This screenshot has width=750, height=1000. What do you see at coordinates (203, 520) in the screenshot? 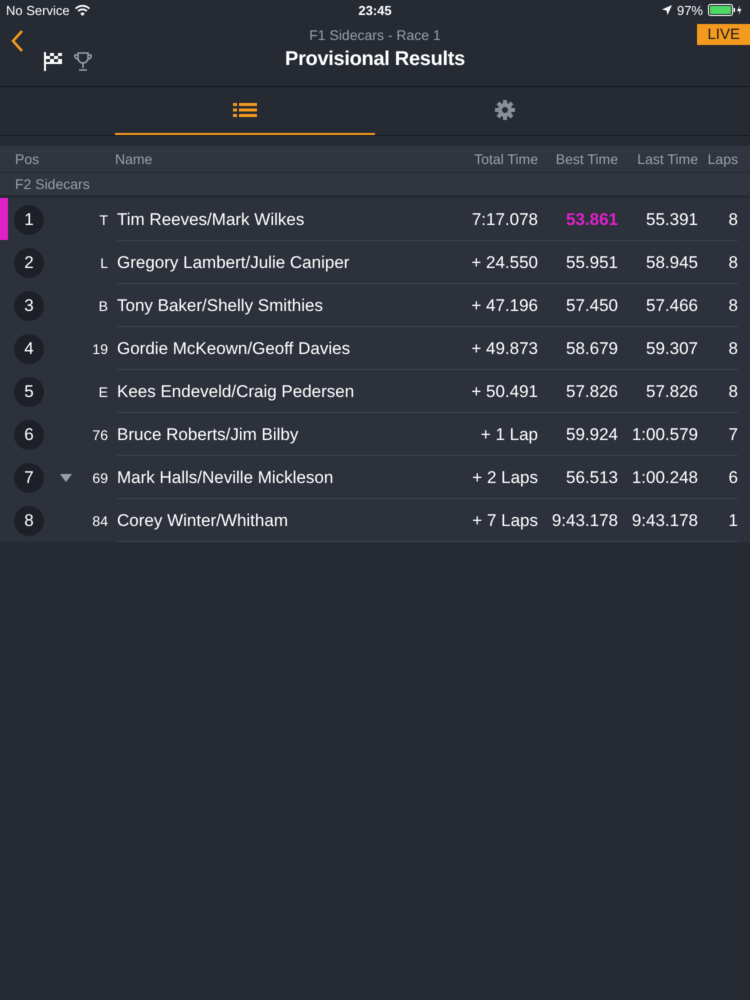
I see `driver-names: Corey Winter/Whitham` at bounding box center [203, 520].